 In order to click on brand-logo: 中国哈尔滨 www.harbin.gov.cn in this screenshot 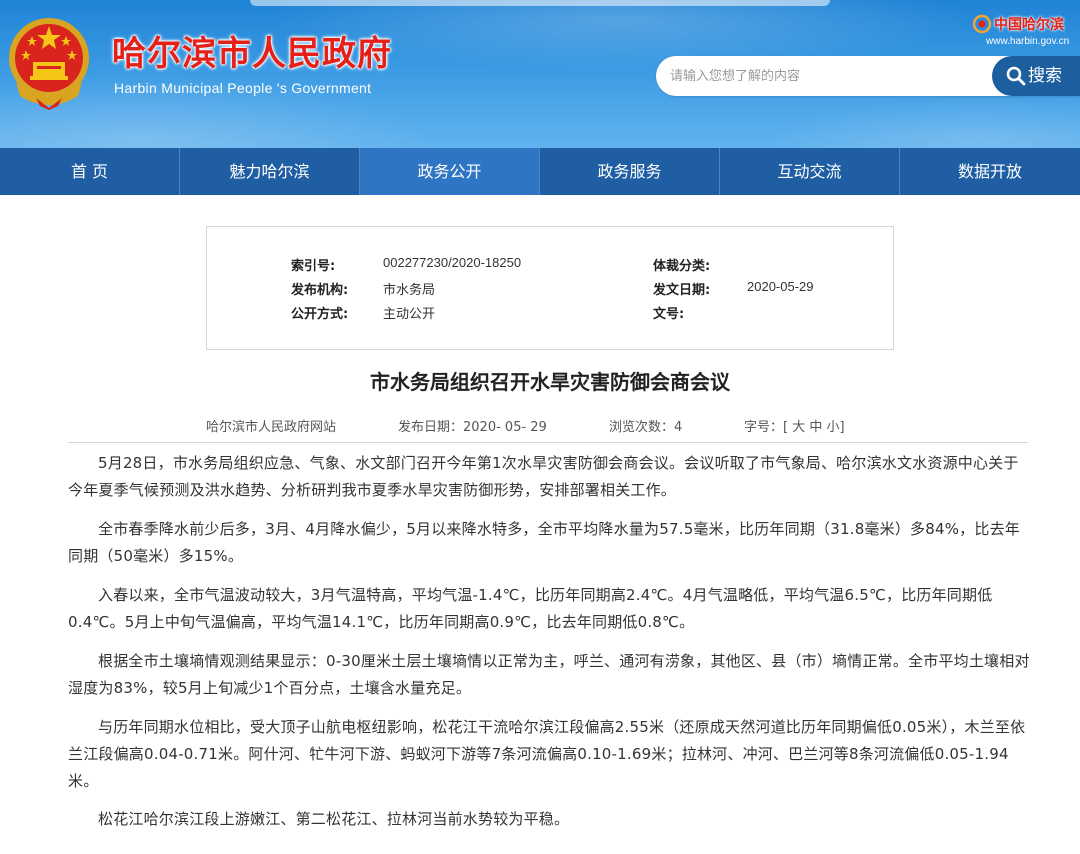, I will do `click(1024, 32)`.